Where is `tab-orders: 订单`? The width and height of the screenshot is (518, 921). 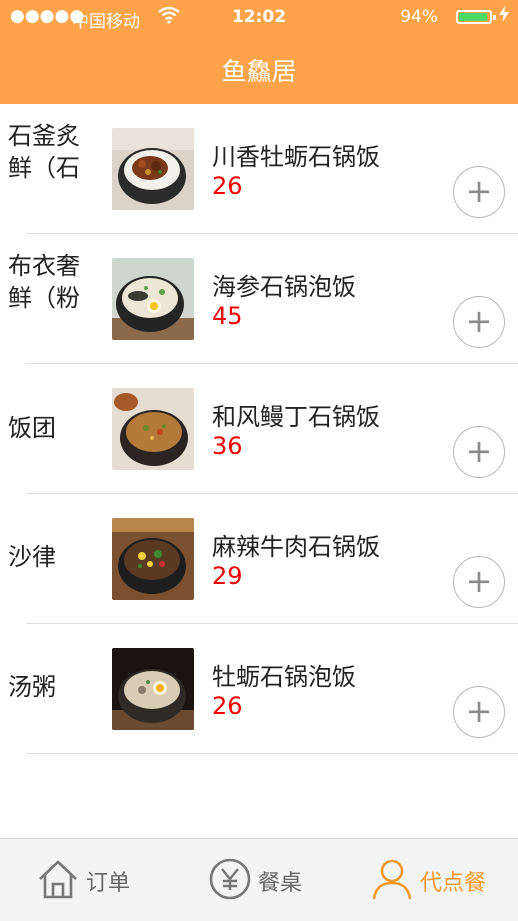
tab-orders: 订单 is located at coordinates (91, 879).